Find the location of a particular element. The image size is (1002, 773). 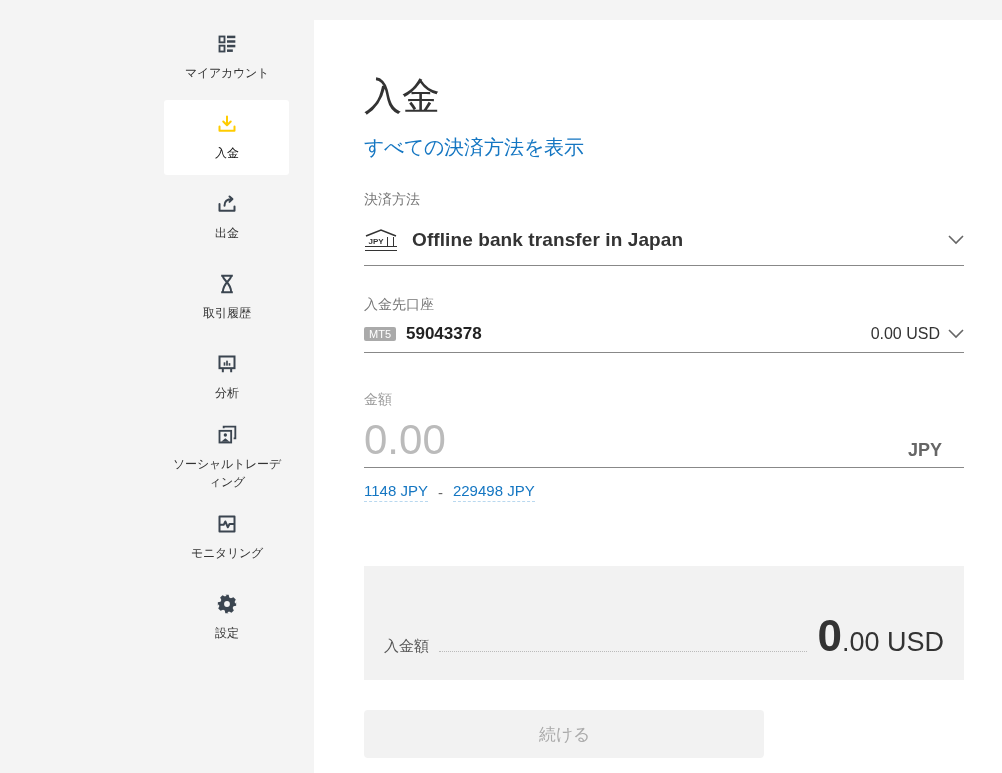

sidebar-item: 出金 is located at coordinates (226, 217).